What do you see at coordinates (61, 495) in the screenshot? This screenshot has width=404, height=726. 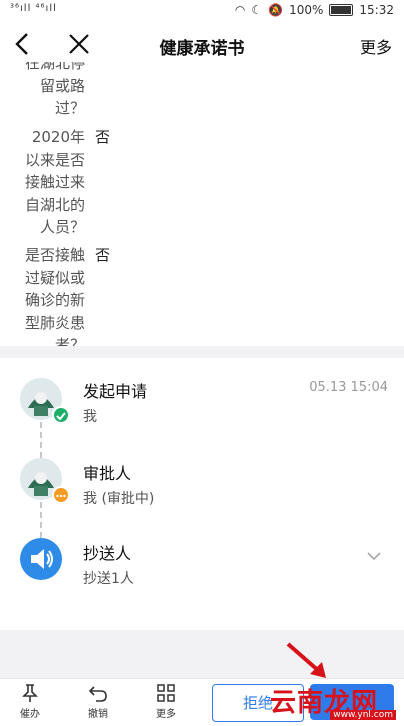 I see `pending-badge-icon` at bounding box center [61, 495].